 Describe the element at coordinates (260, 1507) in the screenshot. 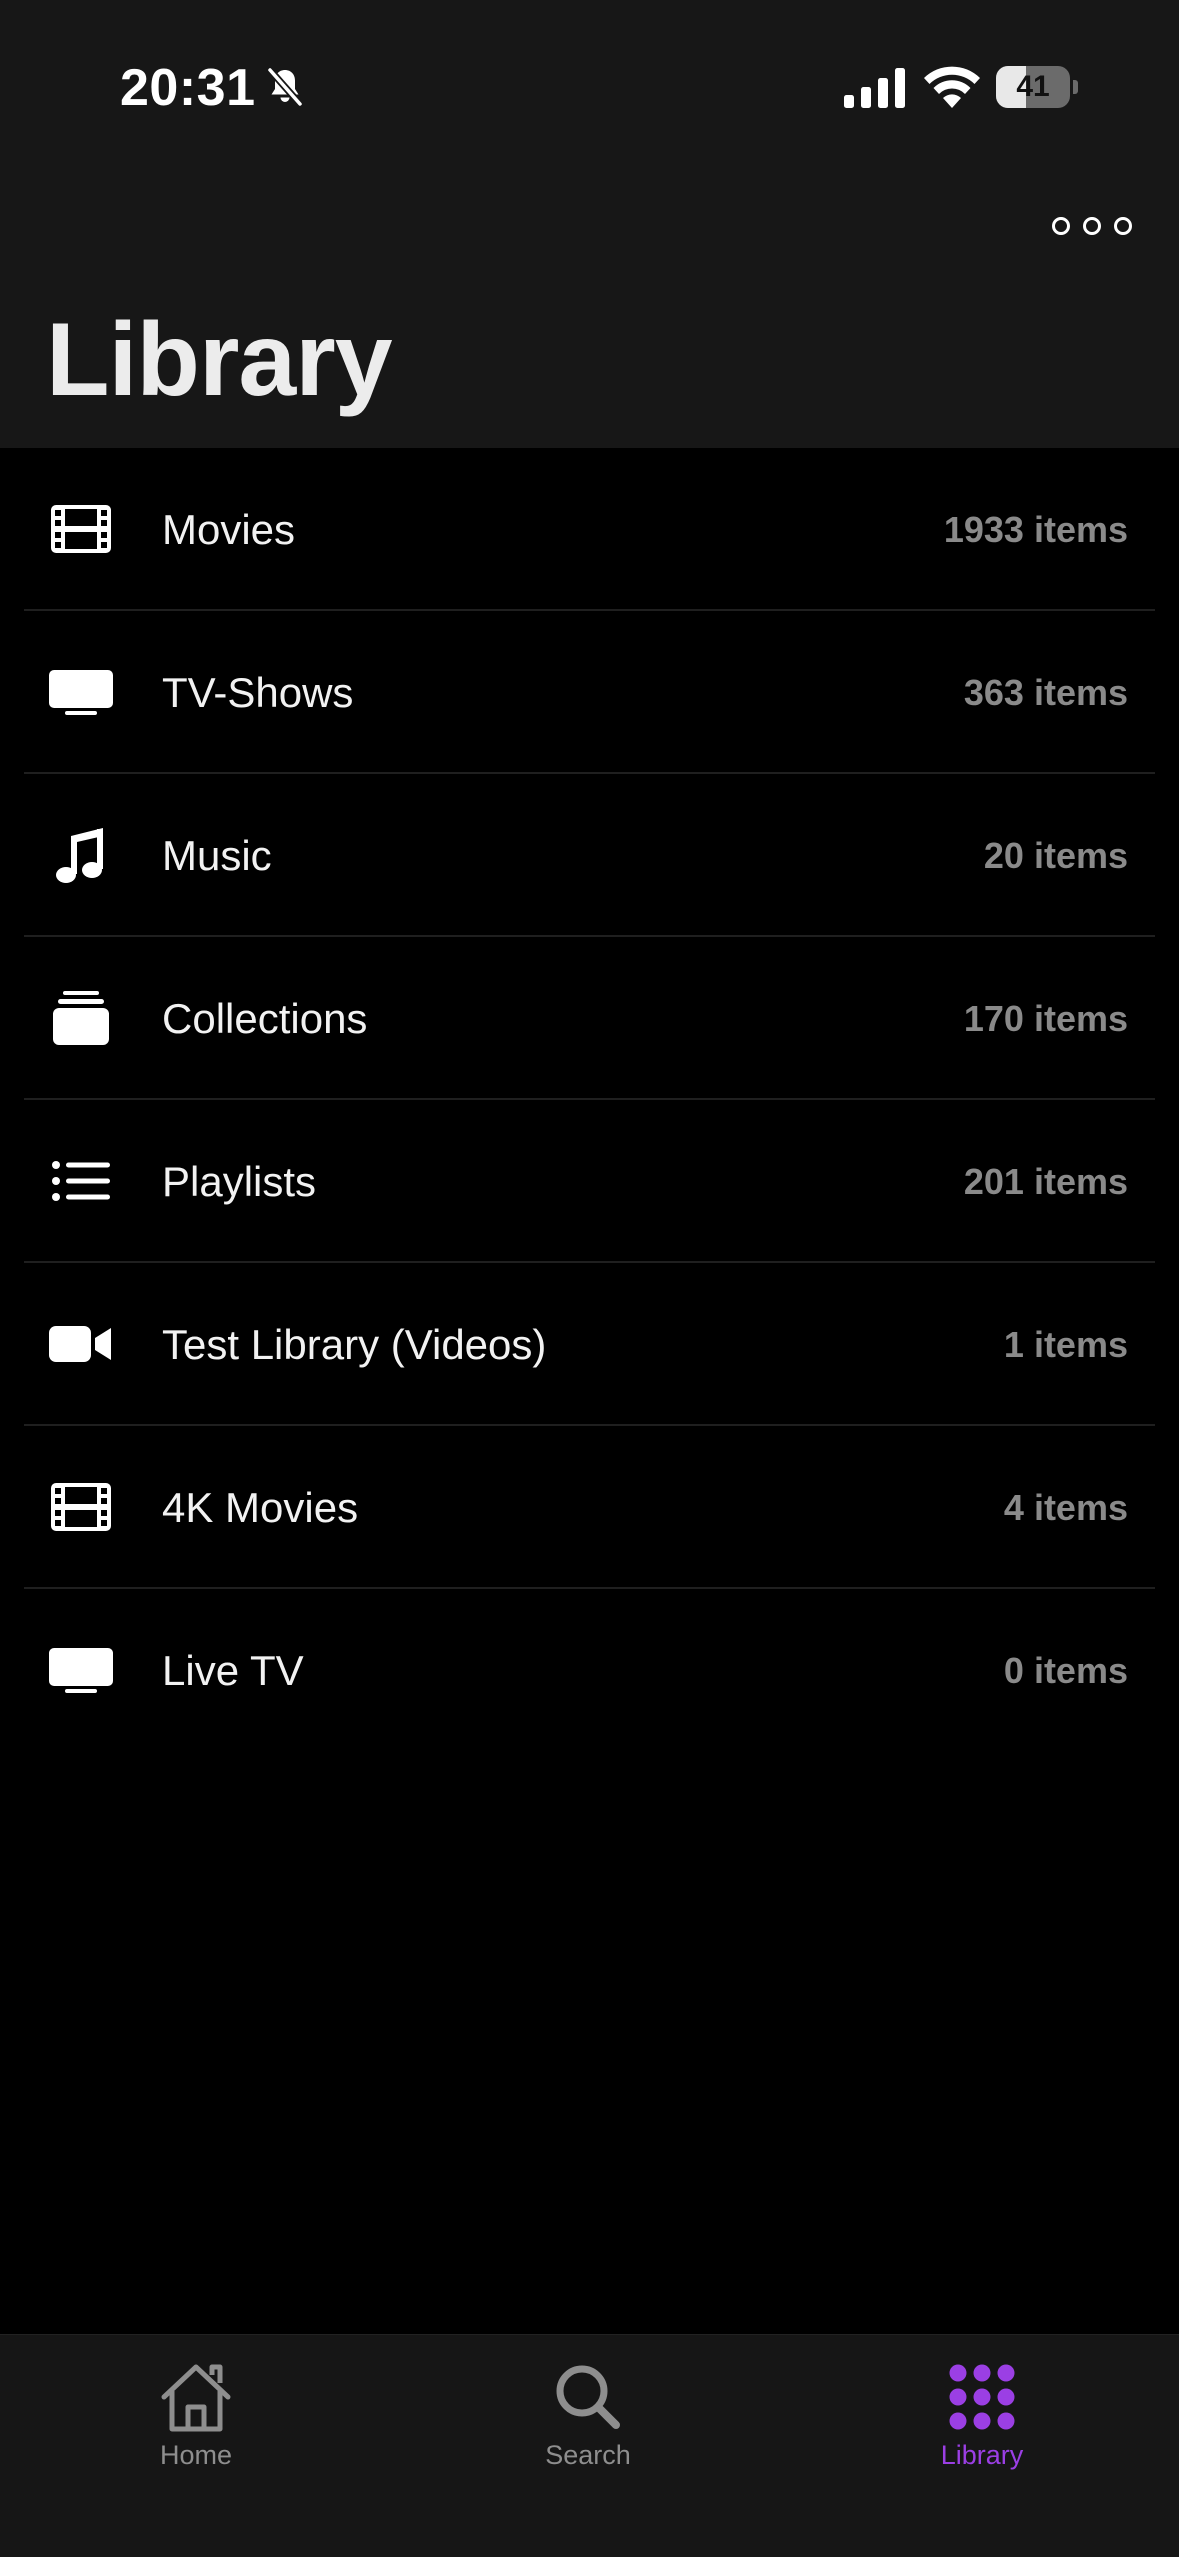

I see `library-label: 4K Movies` at that location.